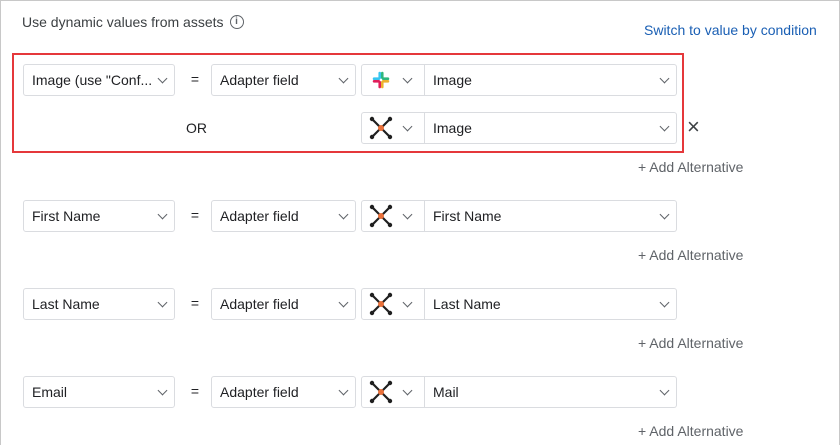 This screenshot has width=840, height=446. I want to click on dynamic-values-label: Use dynamic values from assets, so click(123, 22).